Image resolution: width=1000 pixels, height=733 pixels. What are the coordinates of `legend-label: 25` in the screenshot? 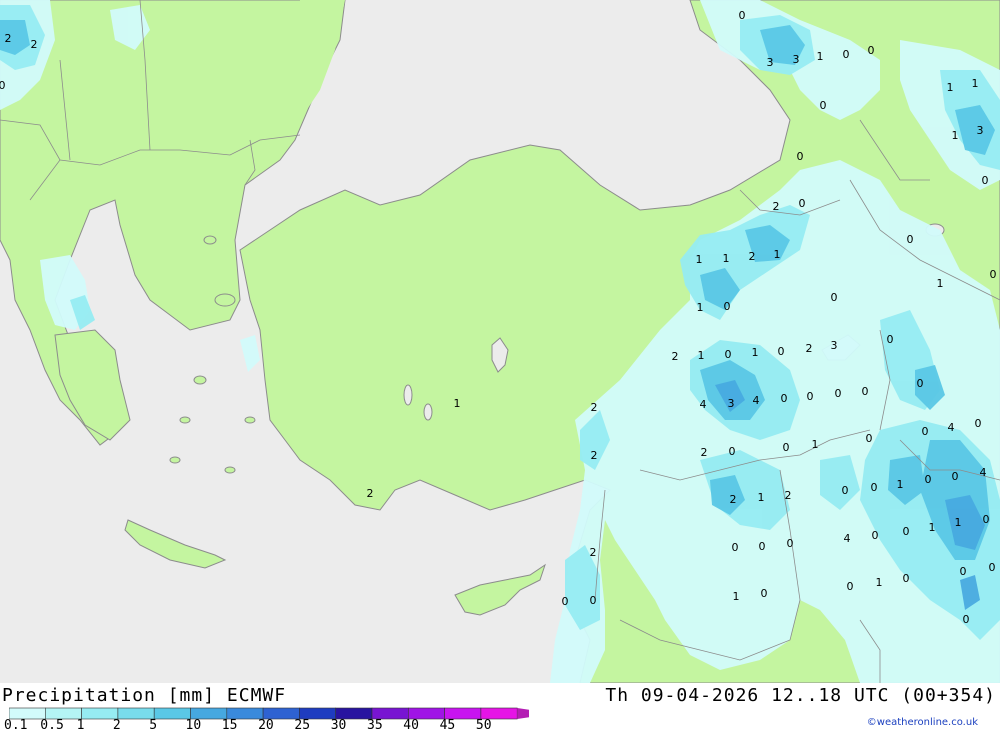 It's located at (302, 725).